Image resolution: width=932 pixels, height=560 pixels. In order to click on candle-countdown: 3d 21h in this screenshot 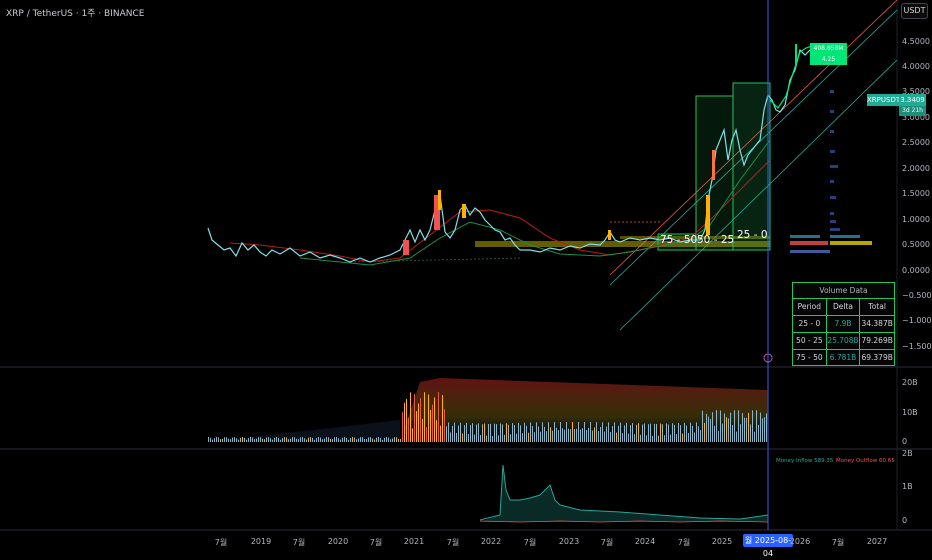, I will do `click(912, 111)`.